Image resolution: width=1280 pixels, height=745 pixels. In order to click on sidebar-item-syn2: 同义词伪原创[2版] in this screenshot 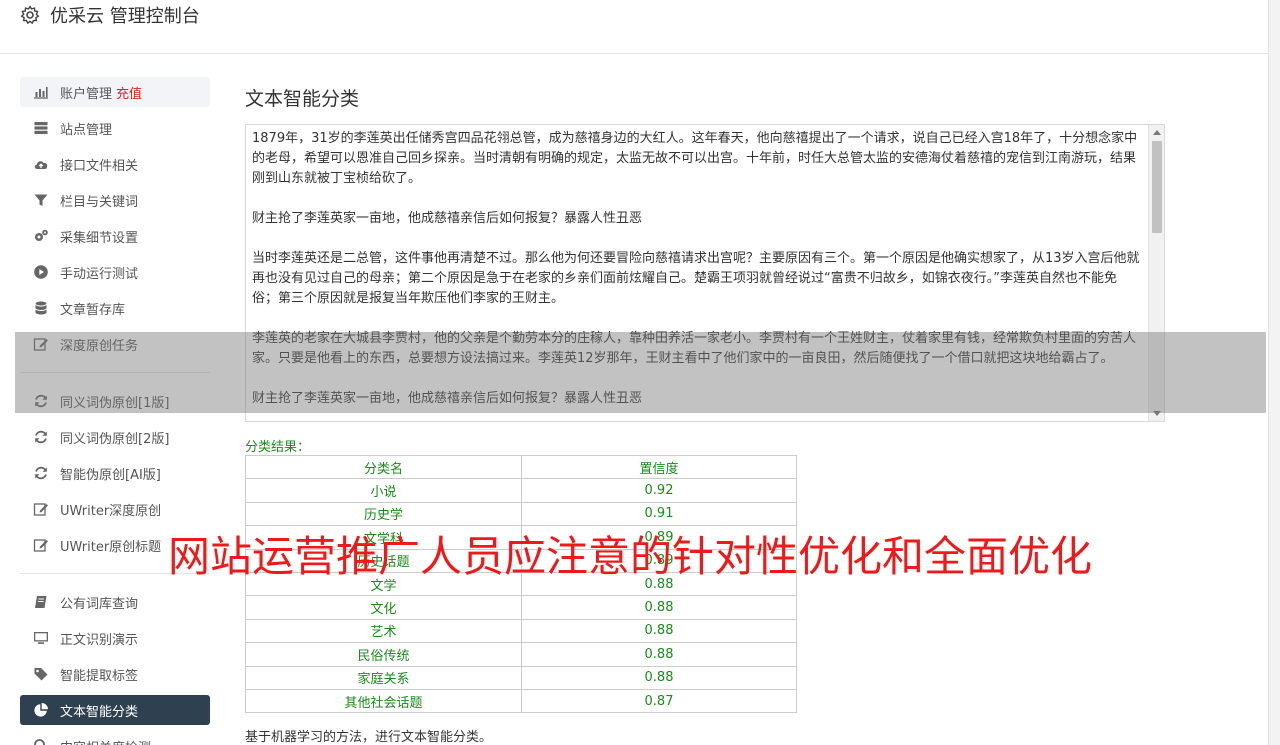, I will do `click(115, 437)`.